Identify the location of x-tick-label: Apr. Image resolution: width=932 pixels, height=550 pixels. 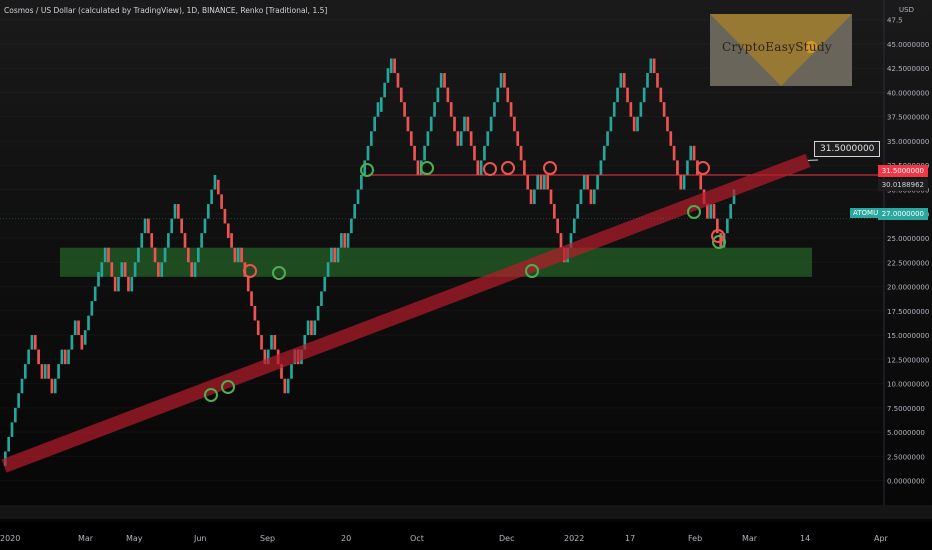
(881, 538).